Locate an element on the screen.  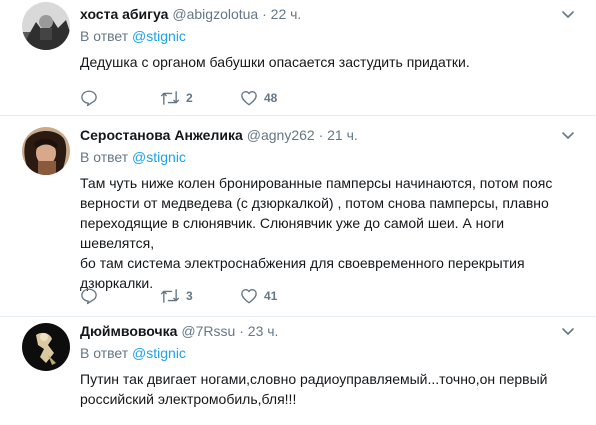
user-fullname: Дюймвовочка is located at coordinates (128, 331).